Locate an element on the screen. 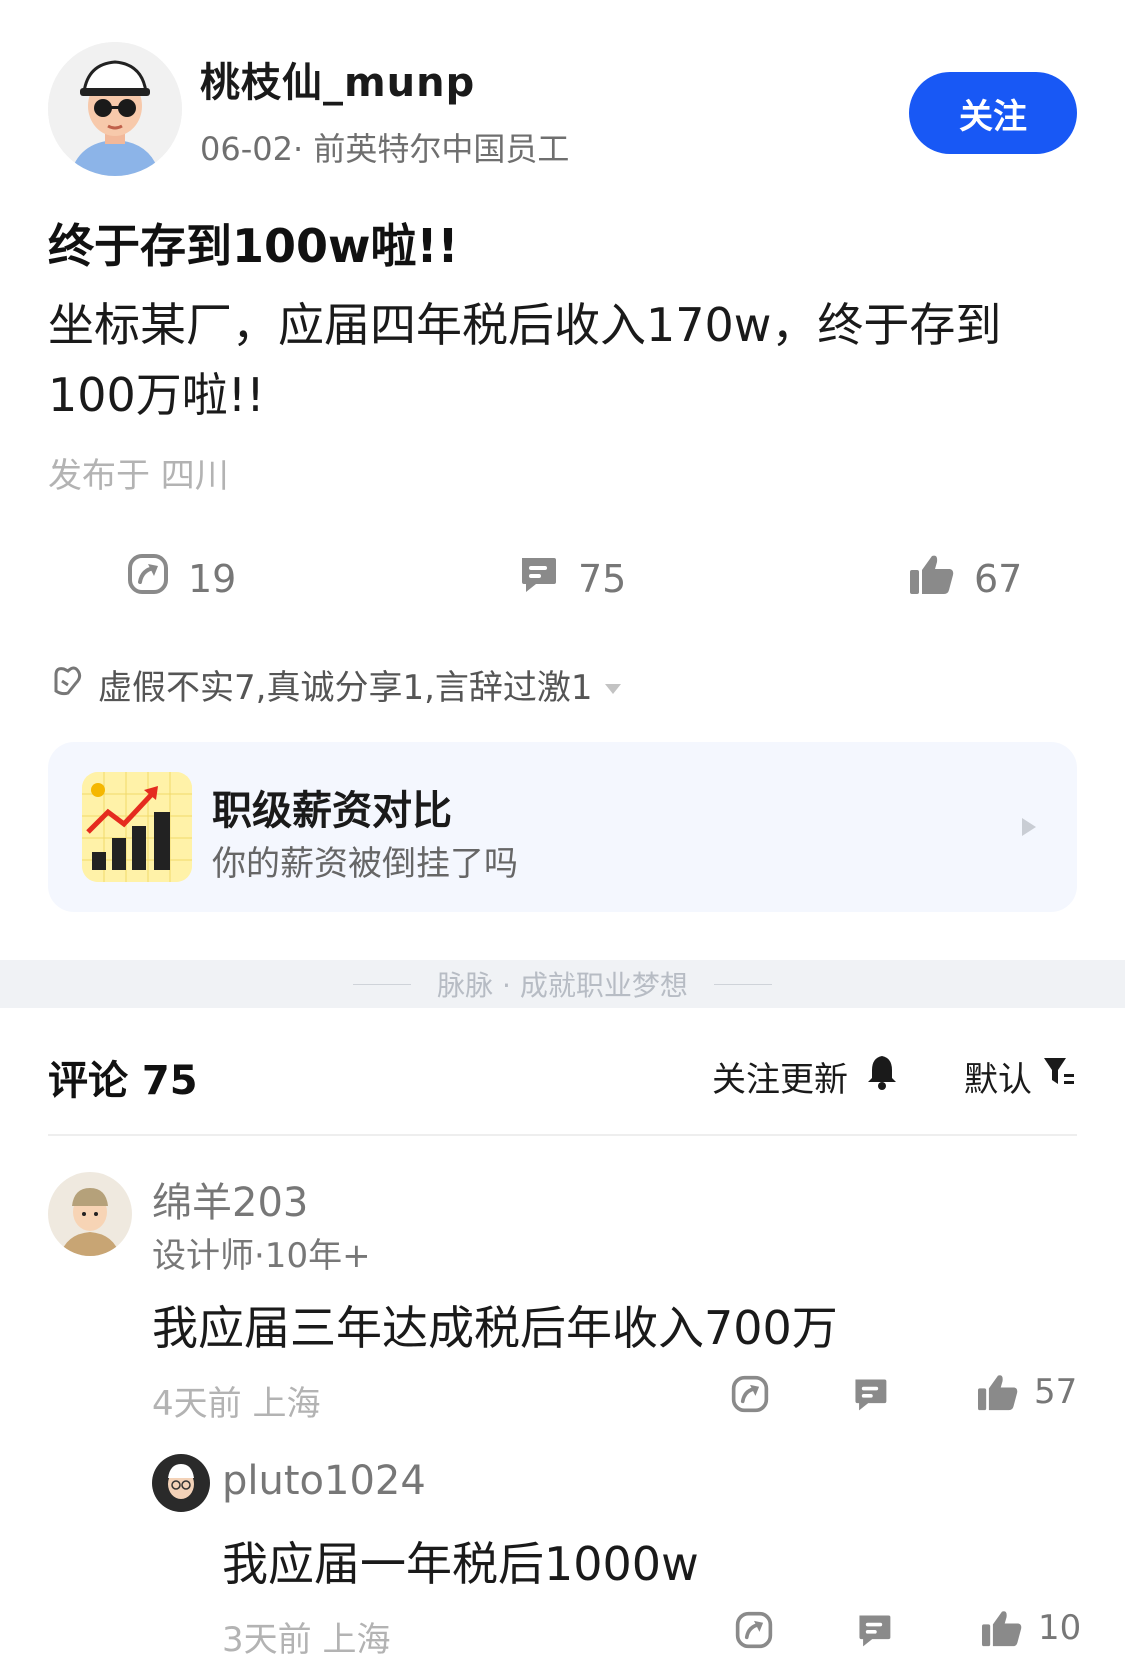  sort-button: 默认 is located at coordinates (1020, 1076).